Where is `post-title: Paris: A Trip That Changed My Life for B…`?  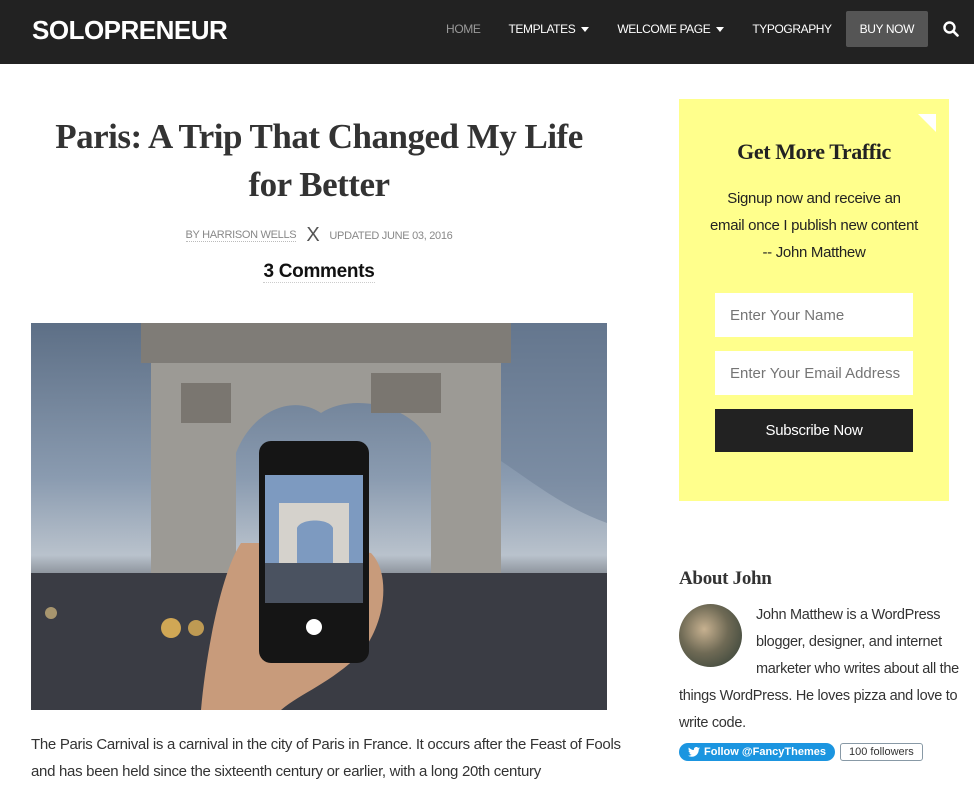 post-title: Paris: A Trip That Changed My Life for B… is located at coordinates (319, 160).